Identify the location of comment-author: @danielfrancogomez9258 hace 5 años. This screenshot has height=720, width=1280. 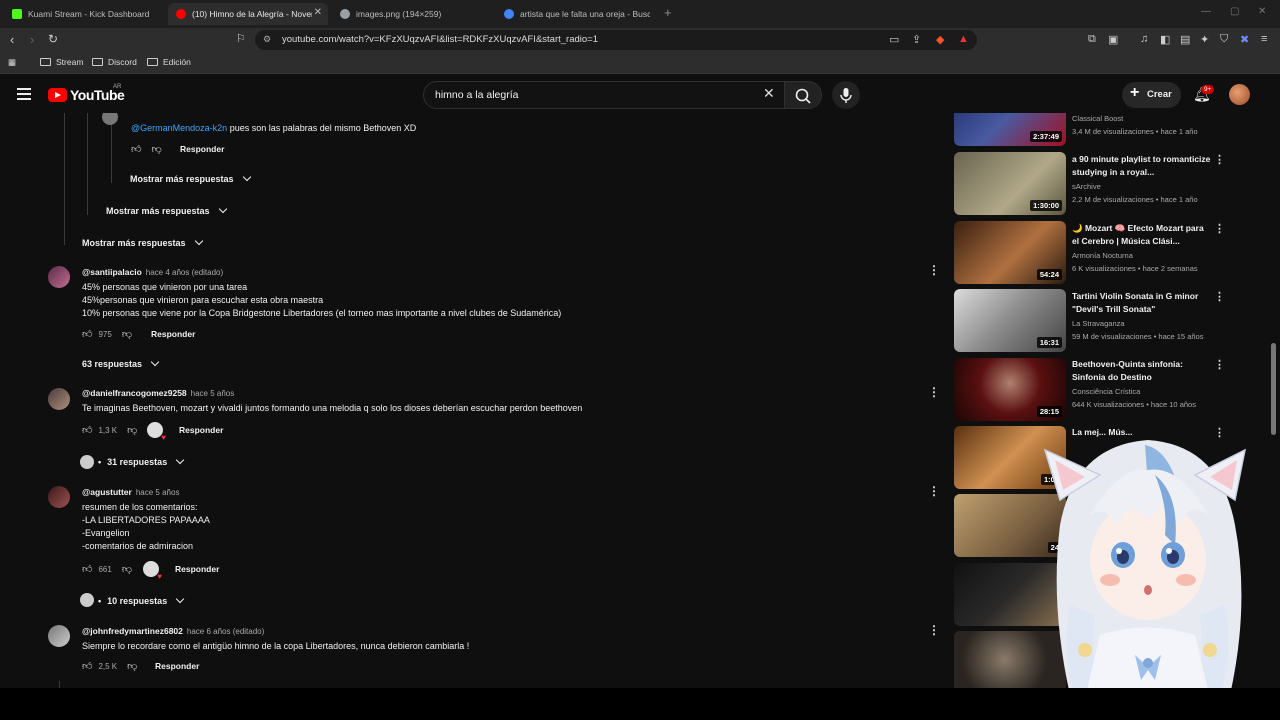
(158, 393).